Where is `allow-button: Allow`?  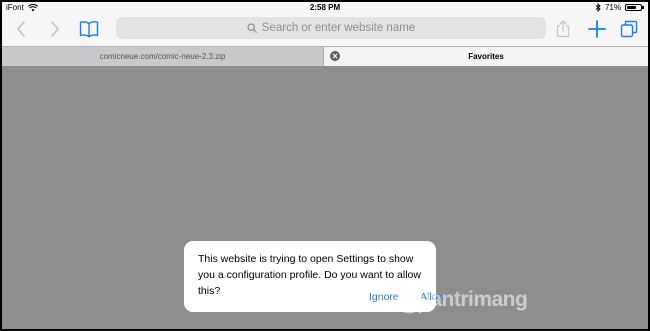
allow-button: Allow is located at coordinates (432, 297).